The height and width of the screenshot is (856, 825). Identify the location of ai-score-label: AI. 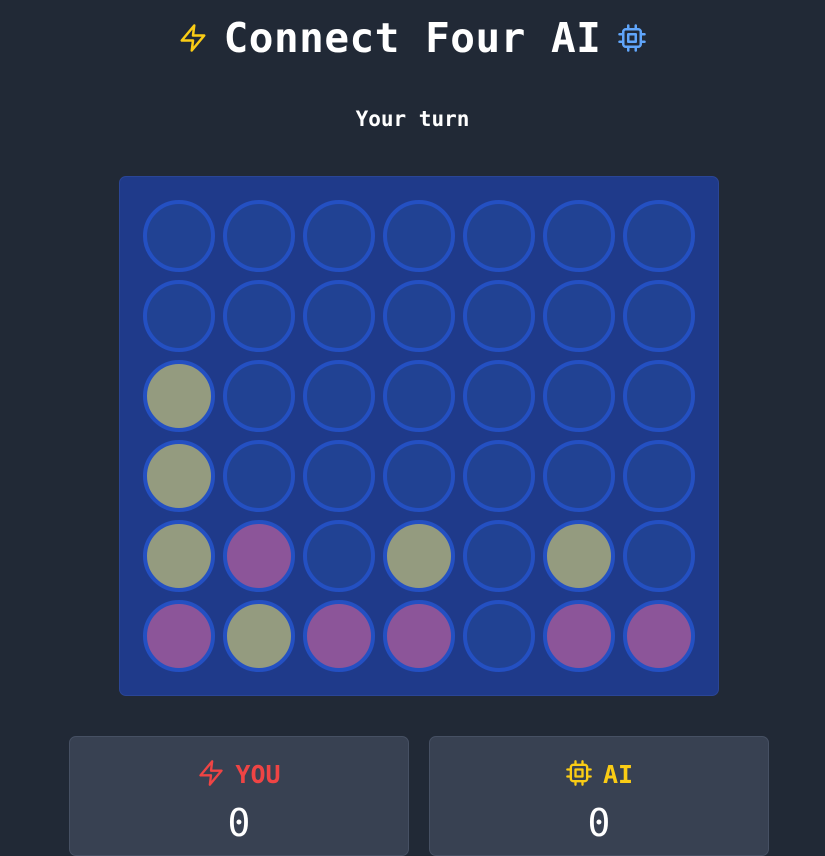
(618, 774).